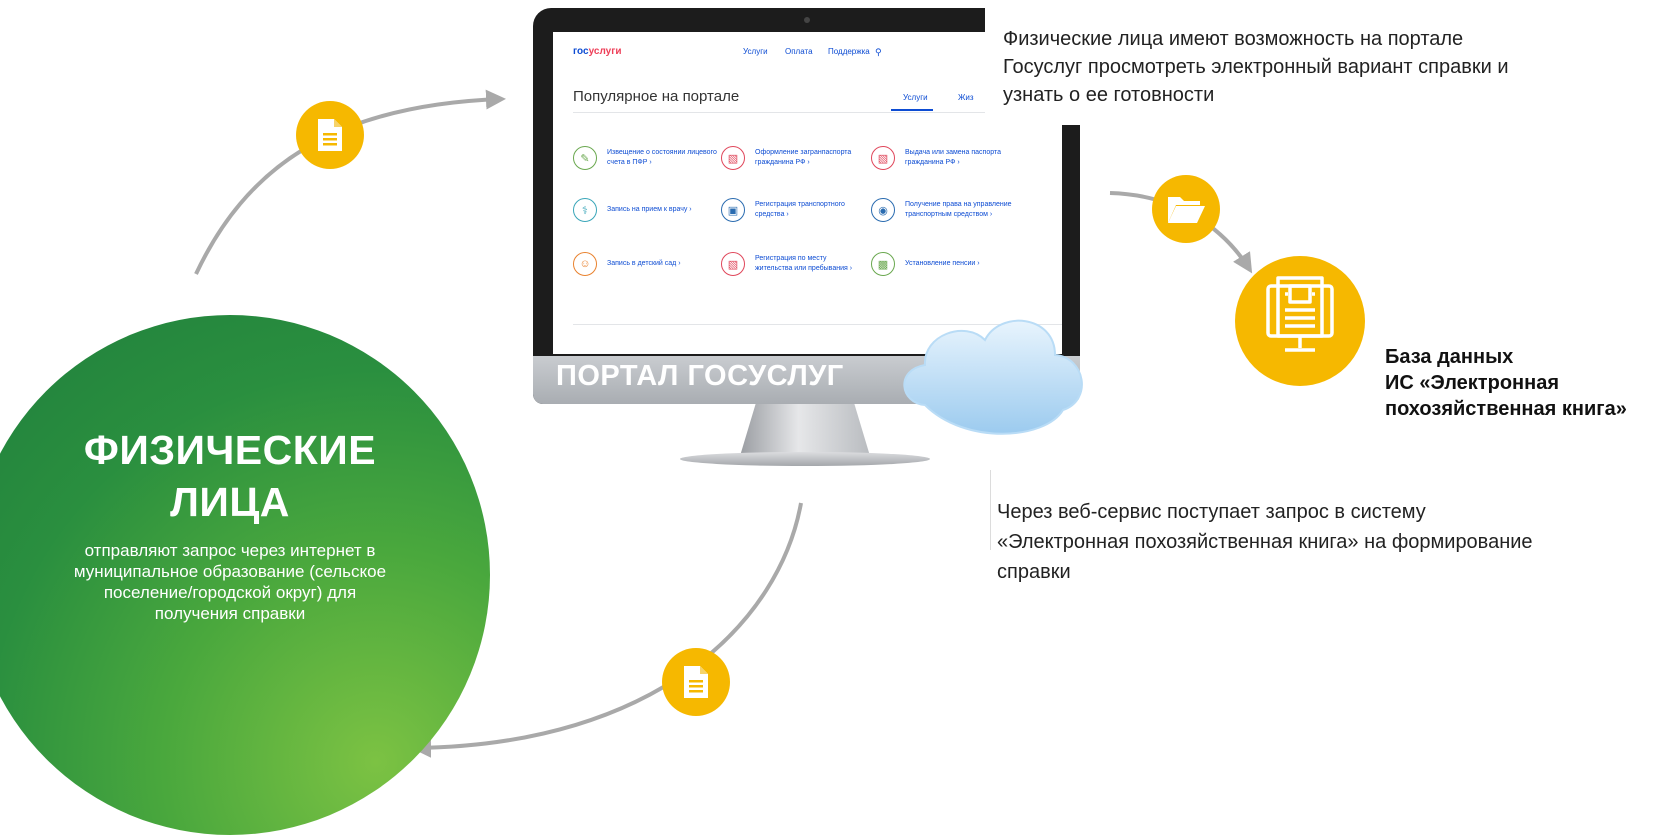  I want to click on nav-support: Поддержка, so click(849, 51).